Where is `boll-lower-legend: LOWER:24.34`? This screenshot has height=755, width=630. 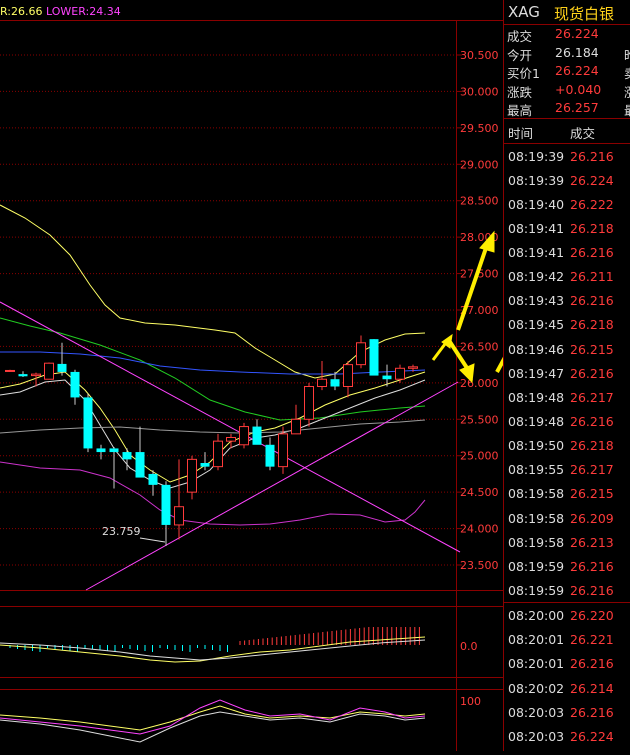
boll-lower-legend: LOWER:24.34 is located at coordinates (83, 11).